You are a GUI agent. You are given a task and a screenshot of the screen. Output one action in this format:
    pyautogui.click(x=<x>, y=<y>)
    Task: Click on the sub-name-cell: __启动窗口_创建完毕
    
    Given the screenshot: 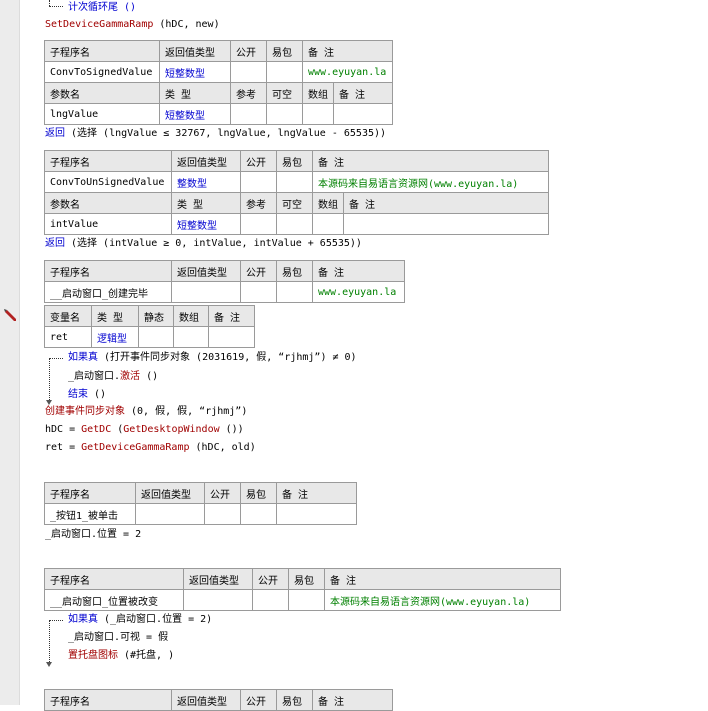 What is the action you would take?
    pyautogui.click(x=108, y=292)
    